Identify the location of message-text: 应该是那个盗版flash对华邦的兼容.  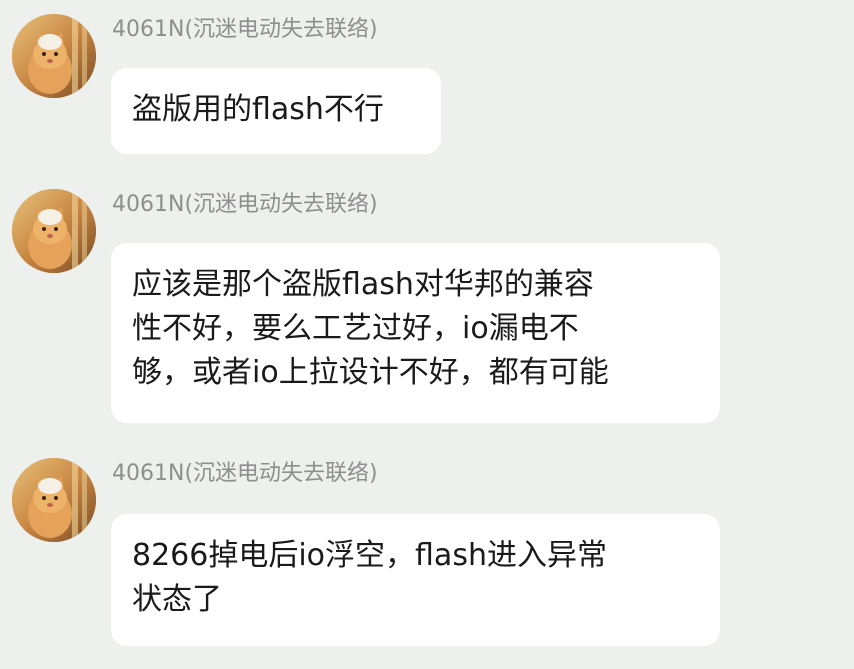
(363, 284).